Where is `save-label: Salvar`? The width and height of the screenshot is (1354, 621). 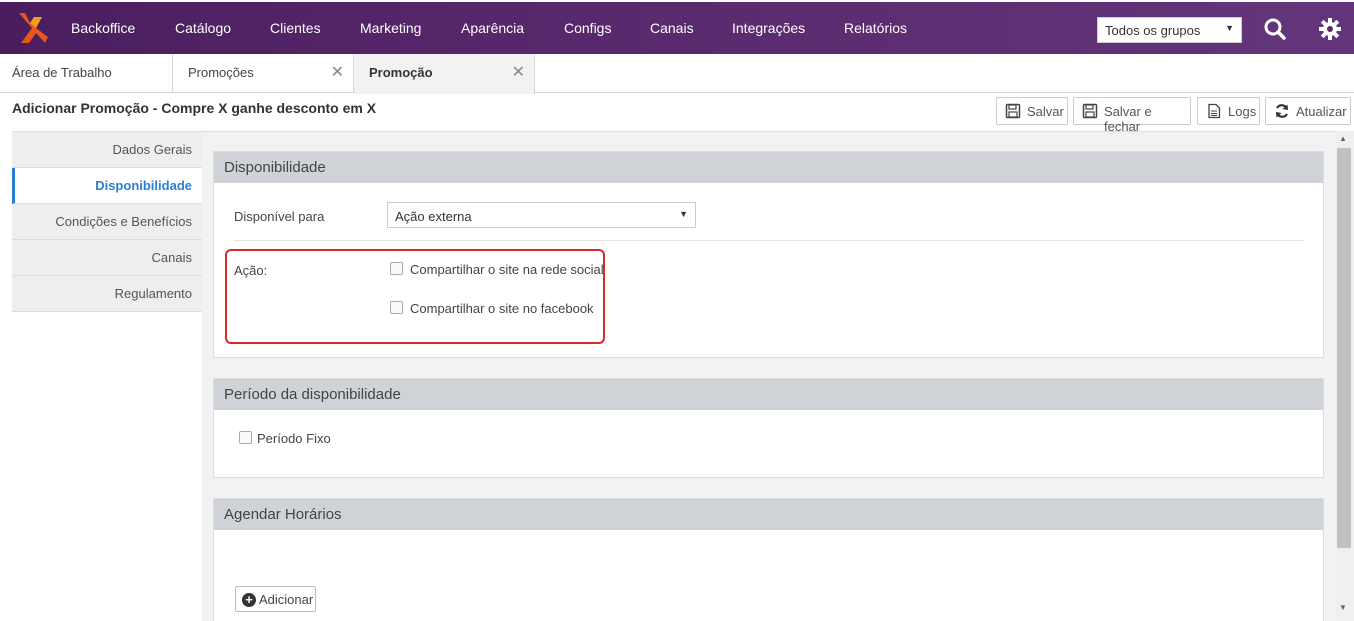 save-label: Salvar is located at coordinates (1045, 111).